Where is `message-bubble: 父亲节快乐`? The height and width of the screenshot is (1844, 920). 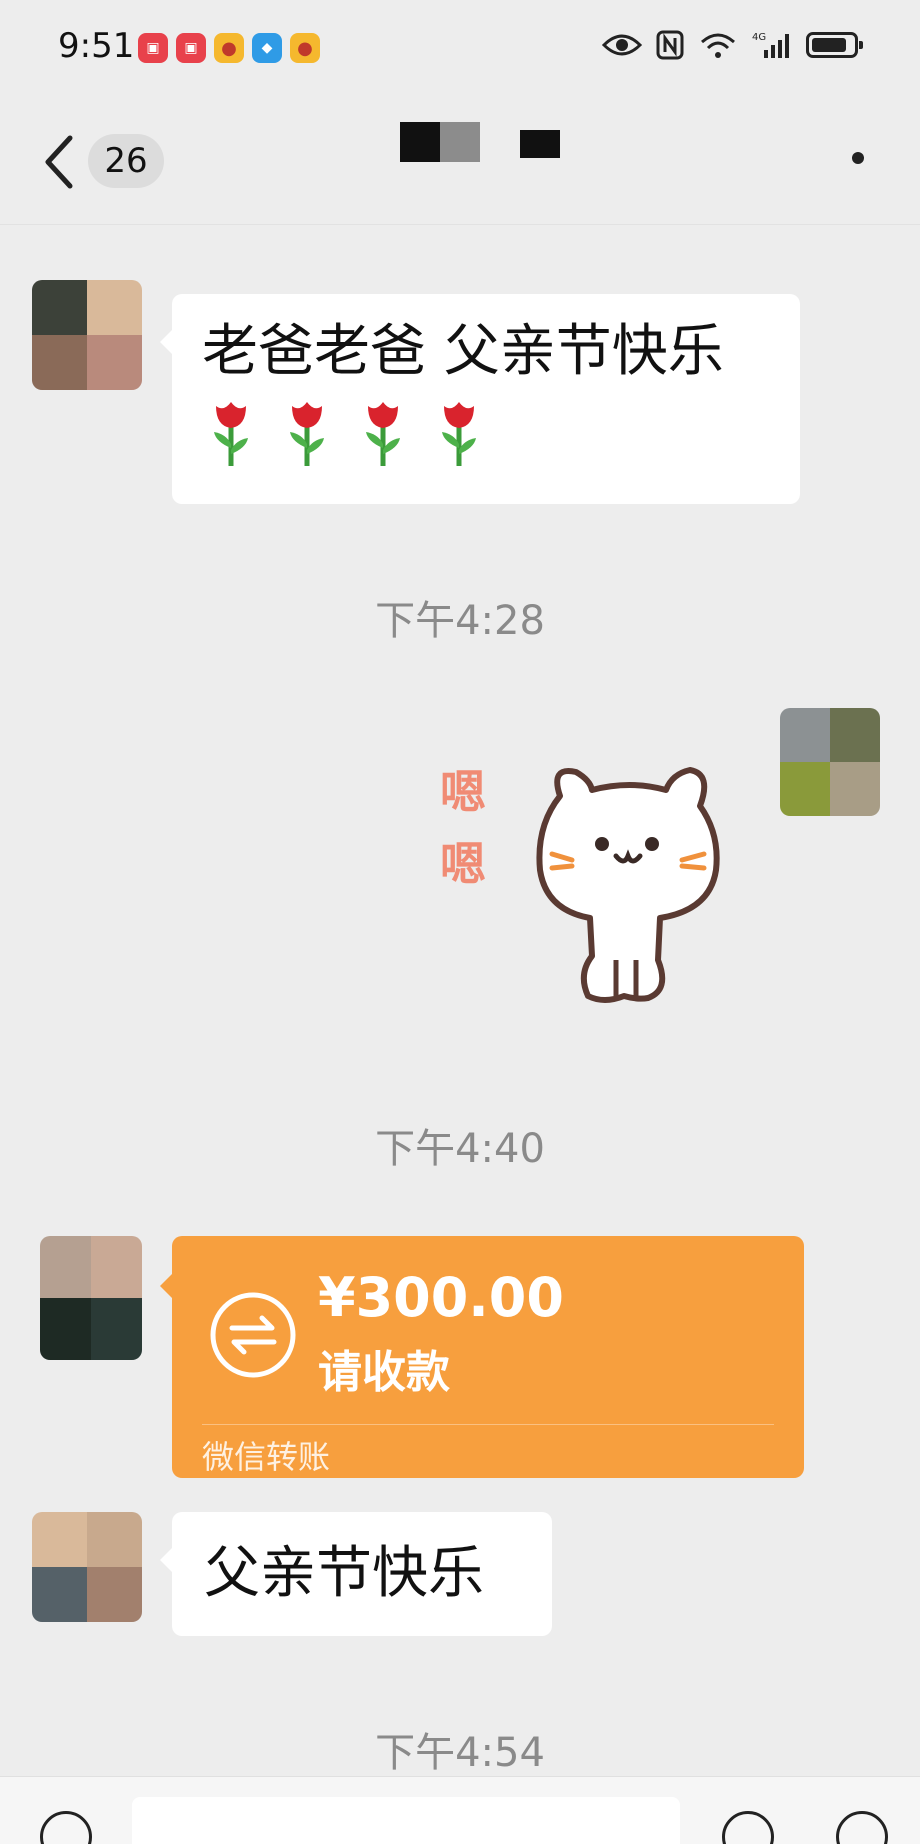
message-bubble: 父亲节快乐 is located at coordinates (356, 1574).